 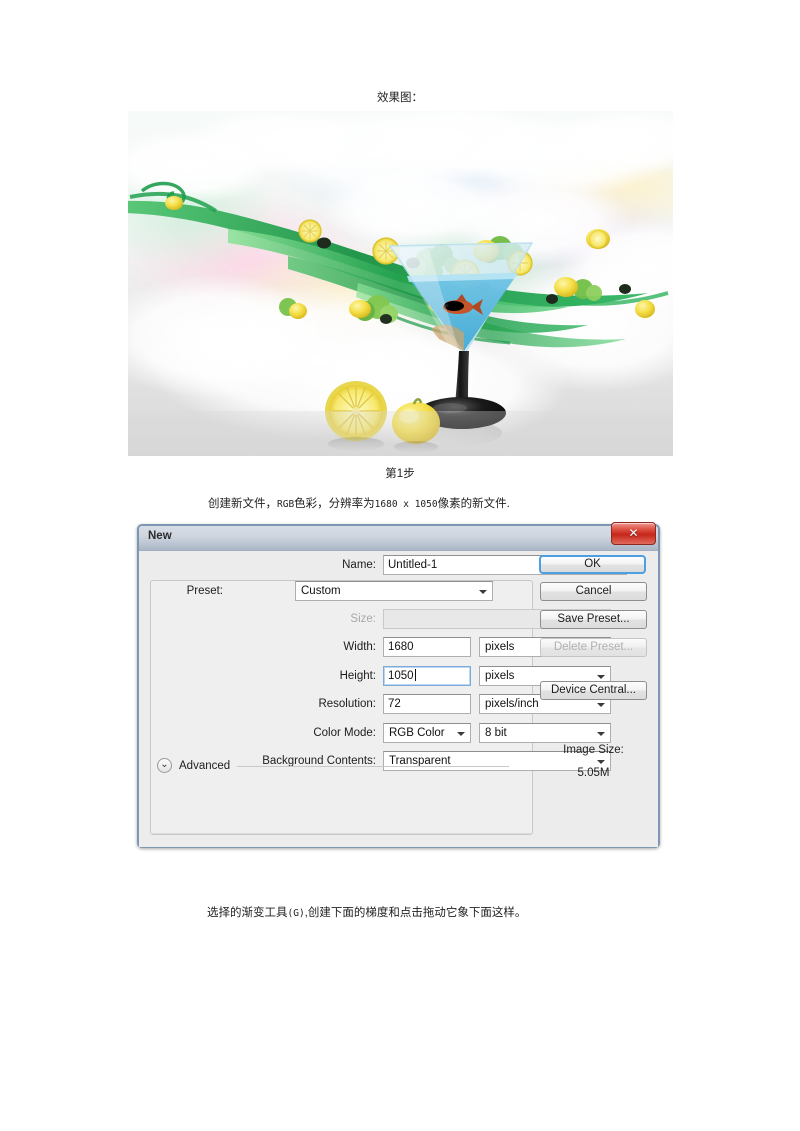 What do you see at coordinates (496, 733) in the screenshot?
I see `bit-depth-value: 8 bit` at bounding box center [496, 733].